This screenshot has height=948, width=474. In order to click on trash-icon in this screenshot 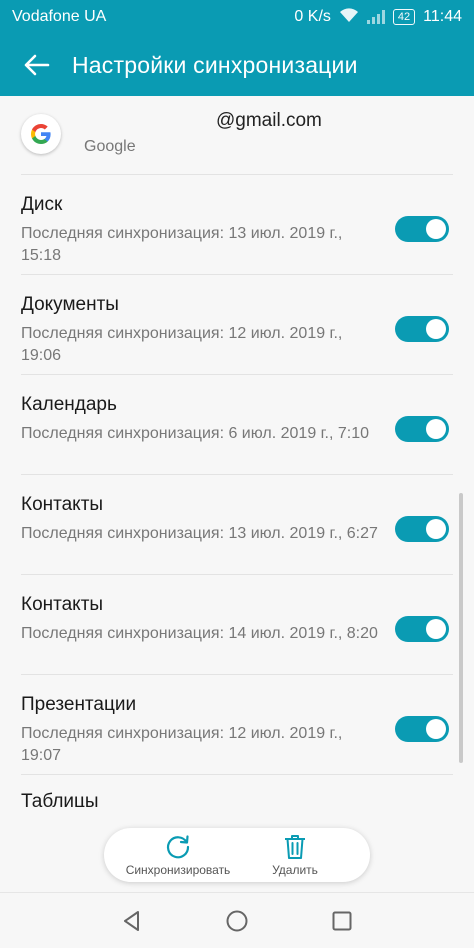, I will do `click(295, 847)`.